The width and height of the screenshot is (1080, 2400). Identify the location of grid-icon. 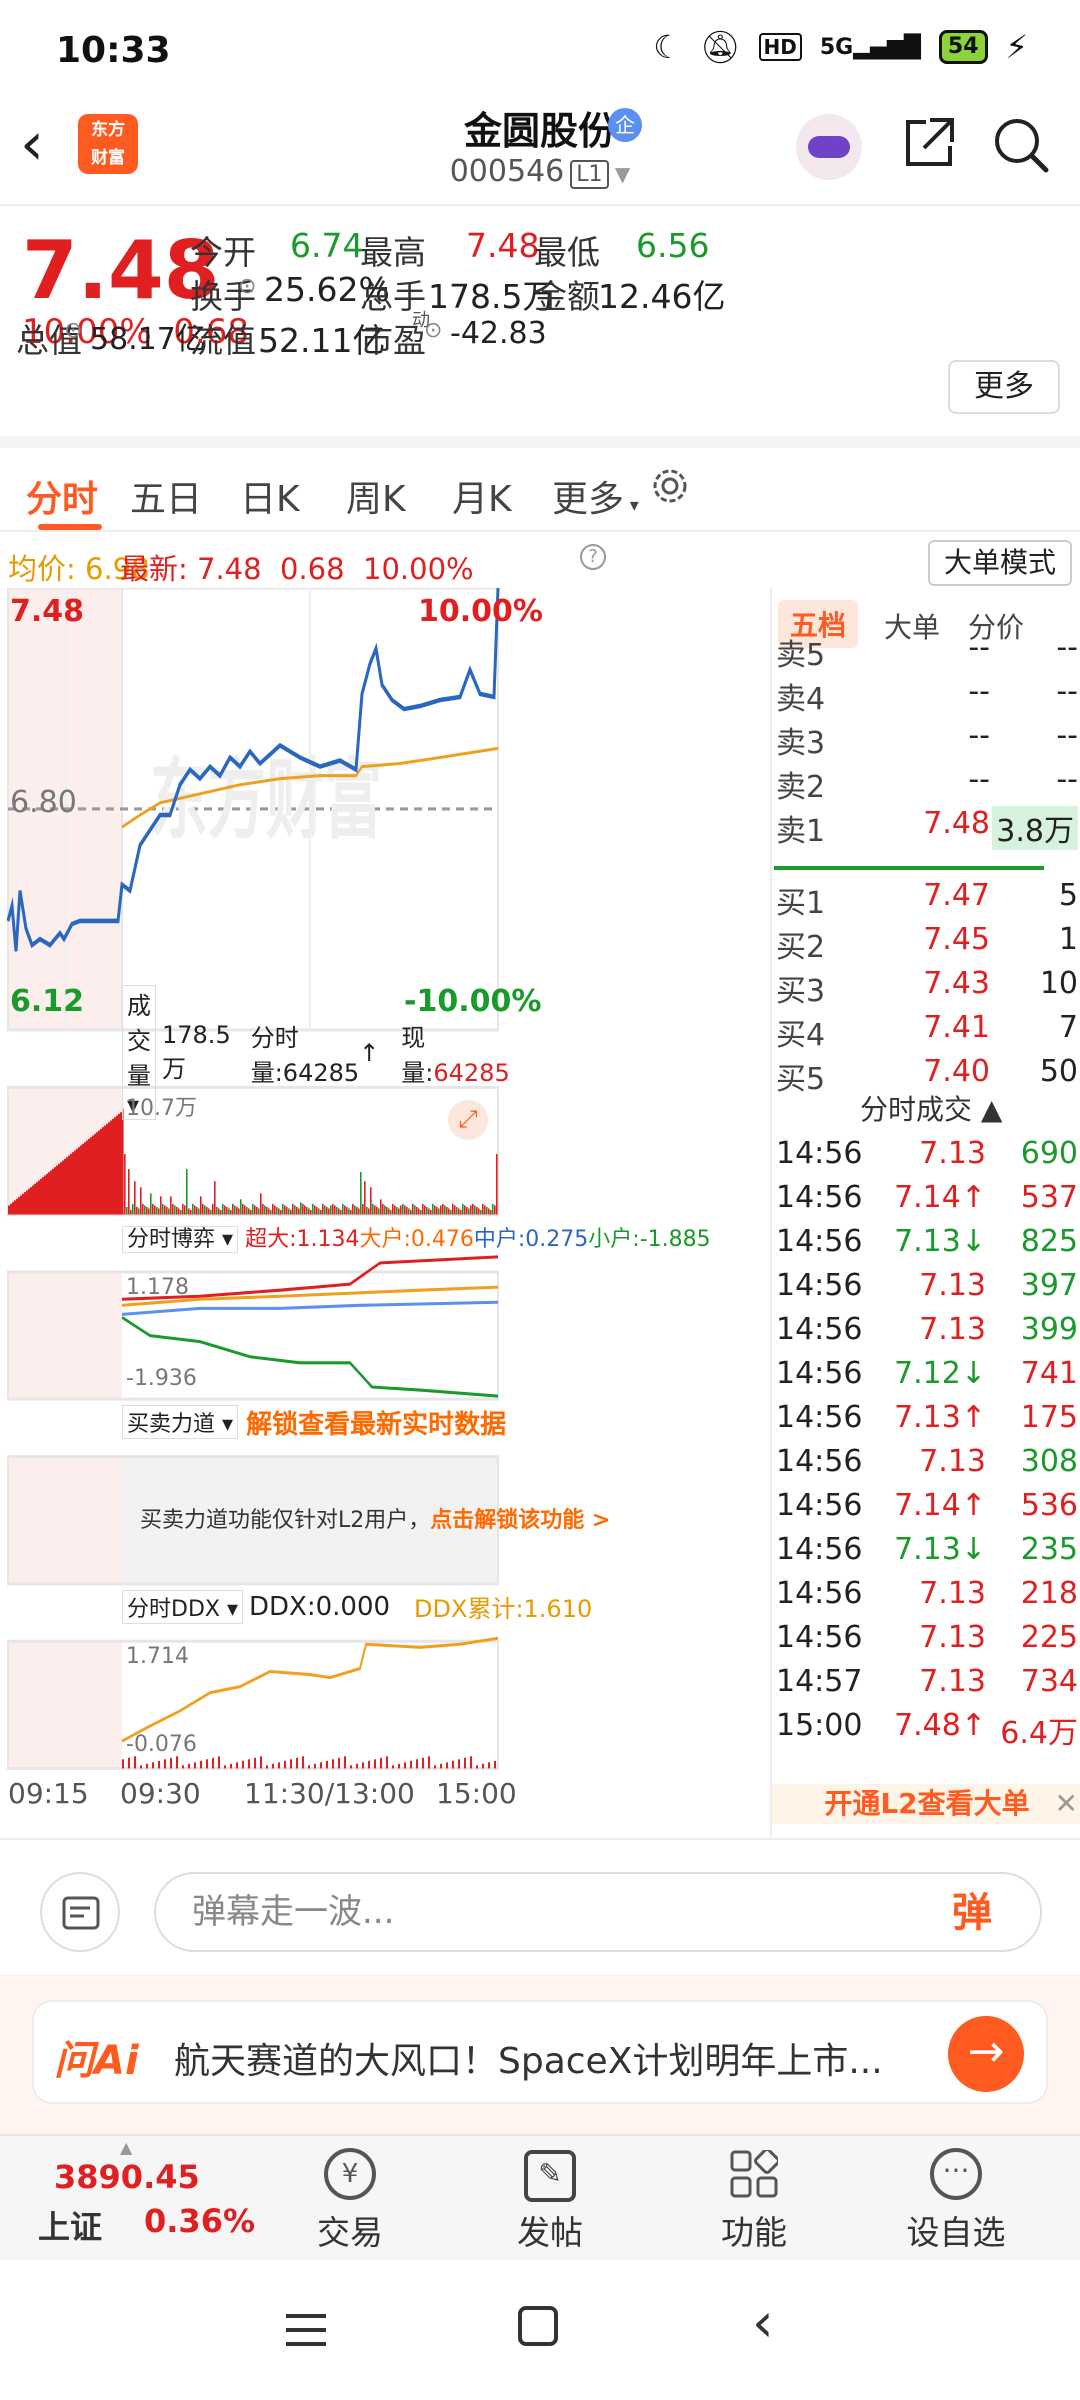
(755, 2173).